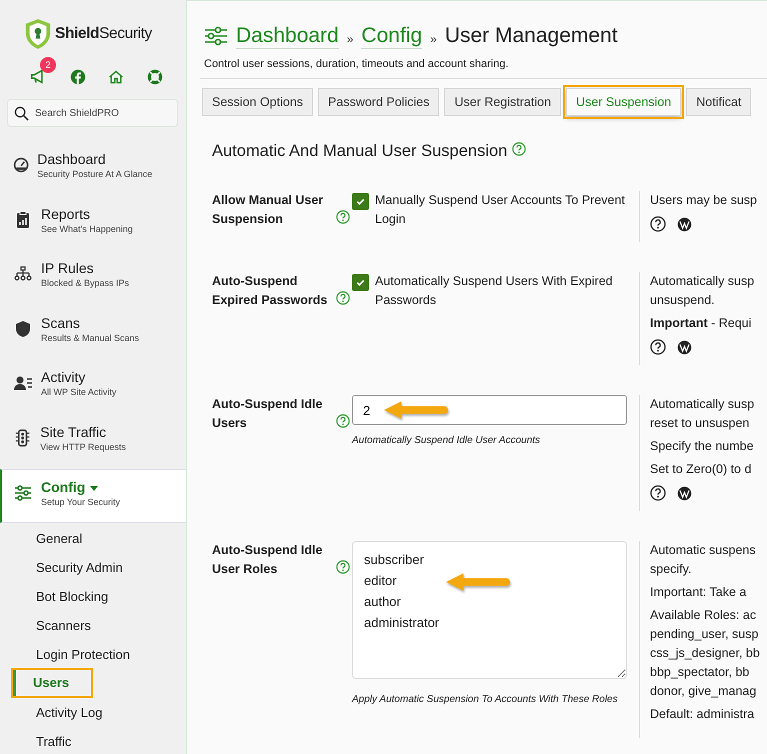 This screenshot has height=754, width=767. I want to click on nav-title: Site Traffic, so click(73, 432).